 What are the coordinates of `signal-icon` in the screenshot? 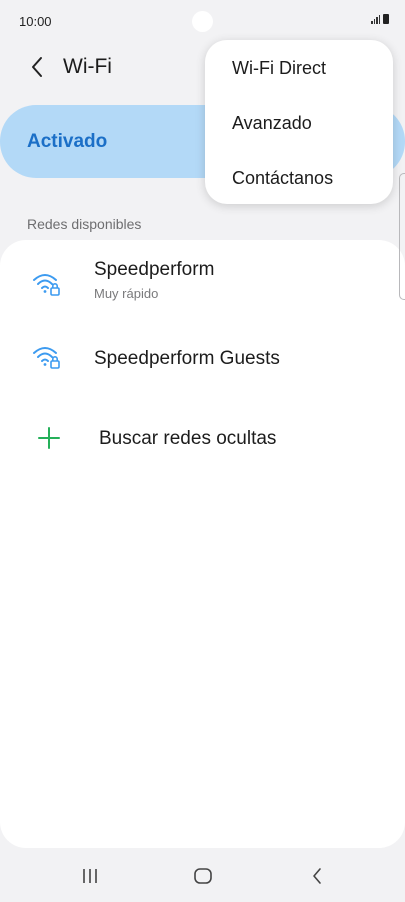 It's located at (375, 19).